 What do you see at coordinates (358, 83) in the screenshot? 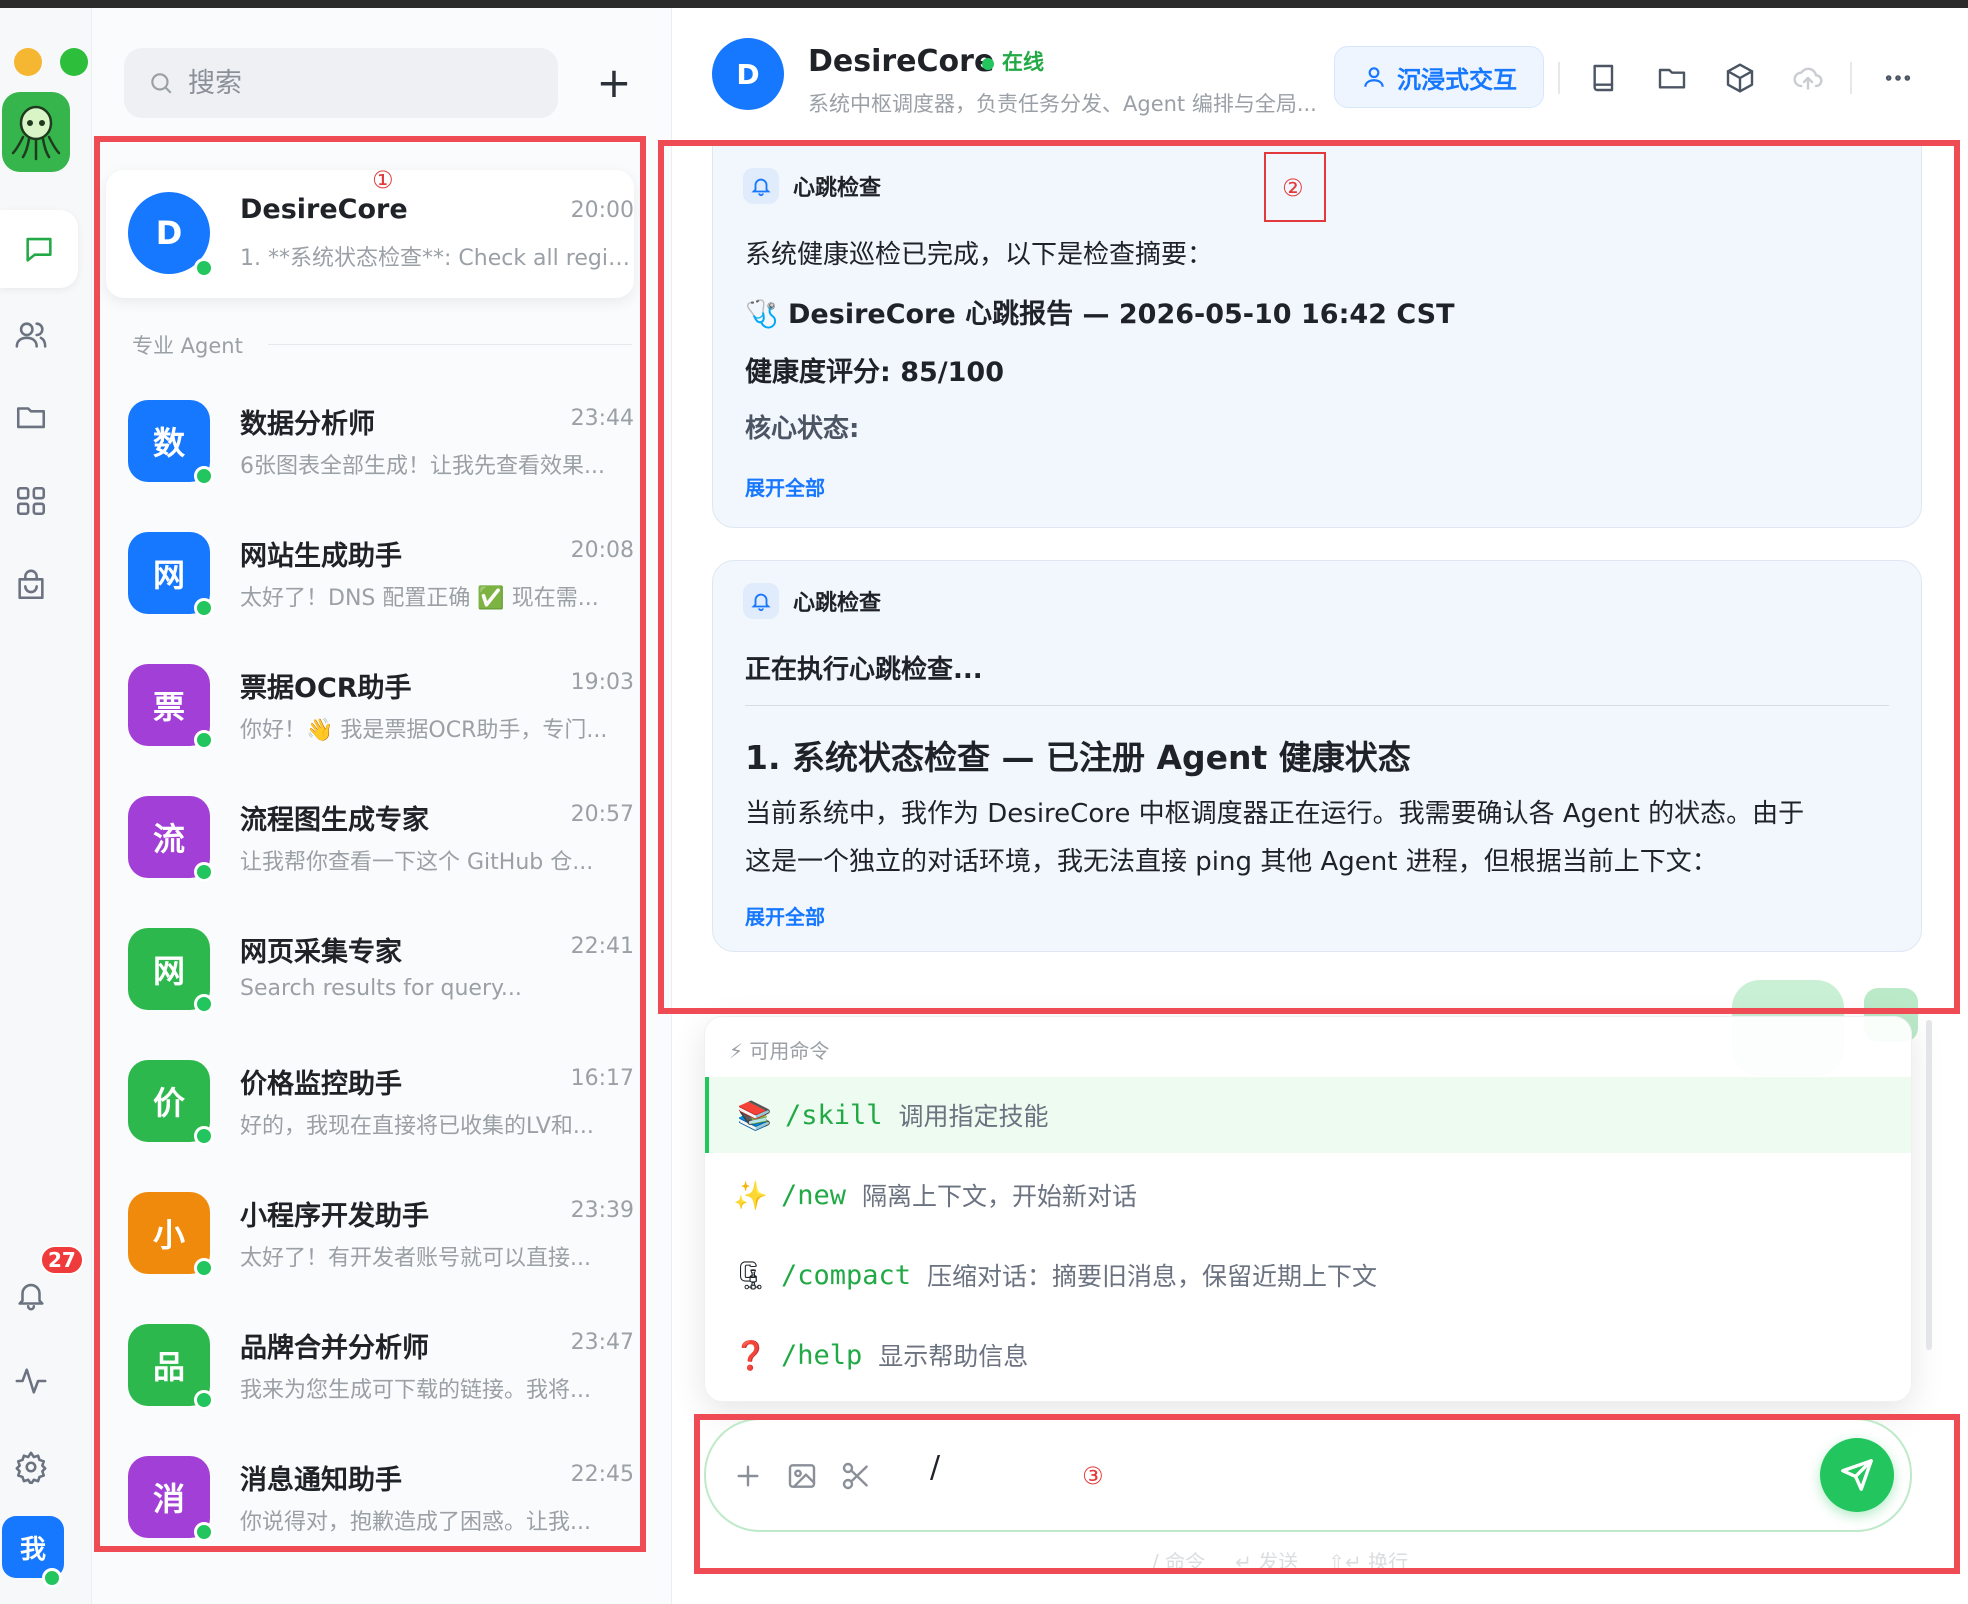
I see `search-input` at bounding box center [358, 83].